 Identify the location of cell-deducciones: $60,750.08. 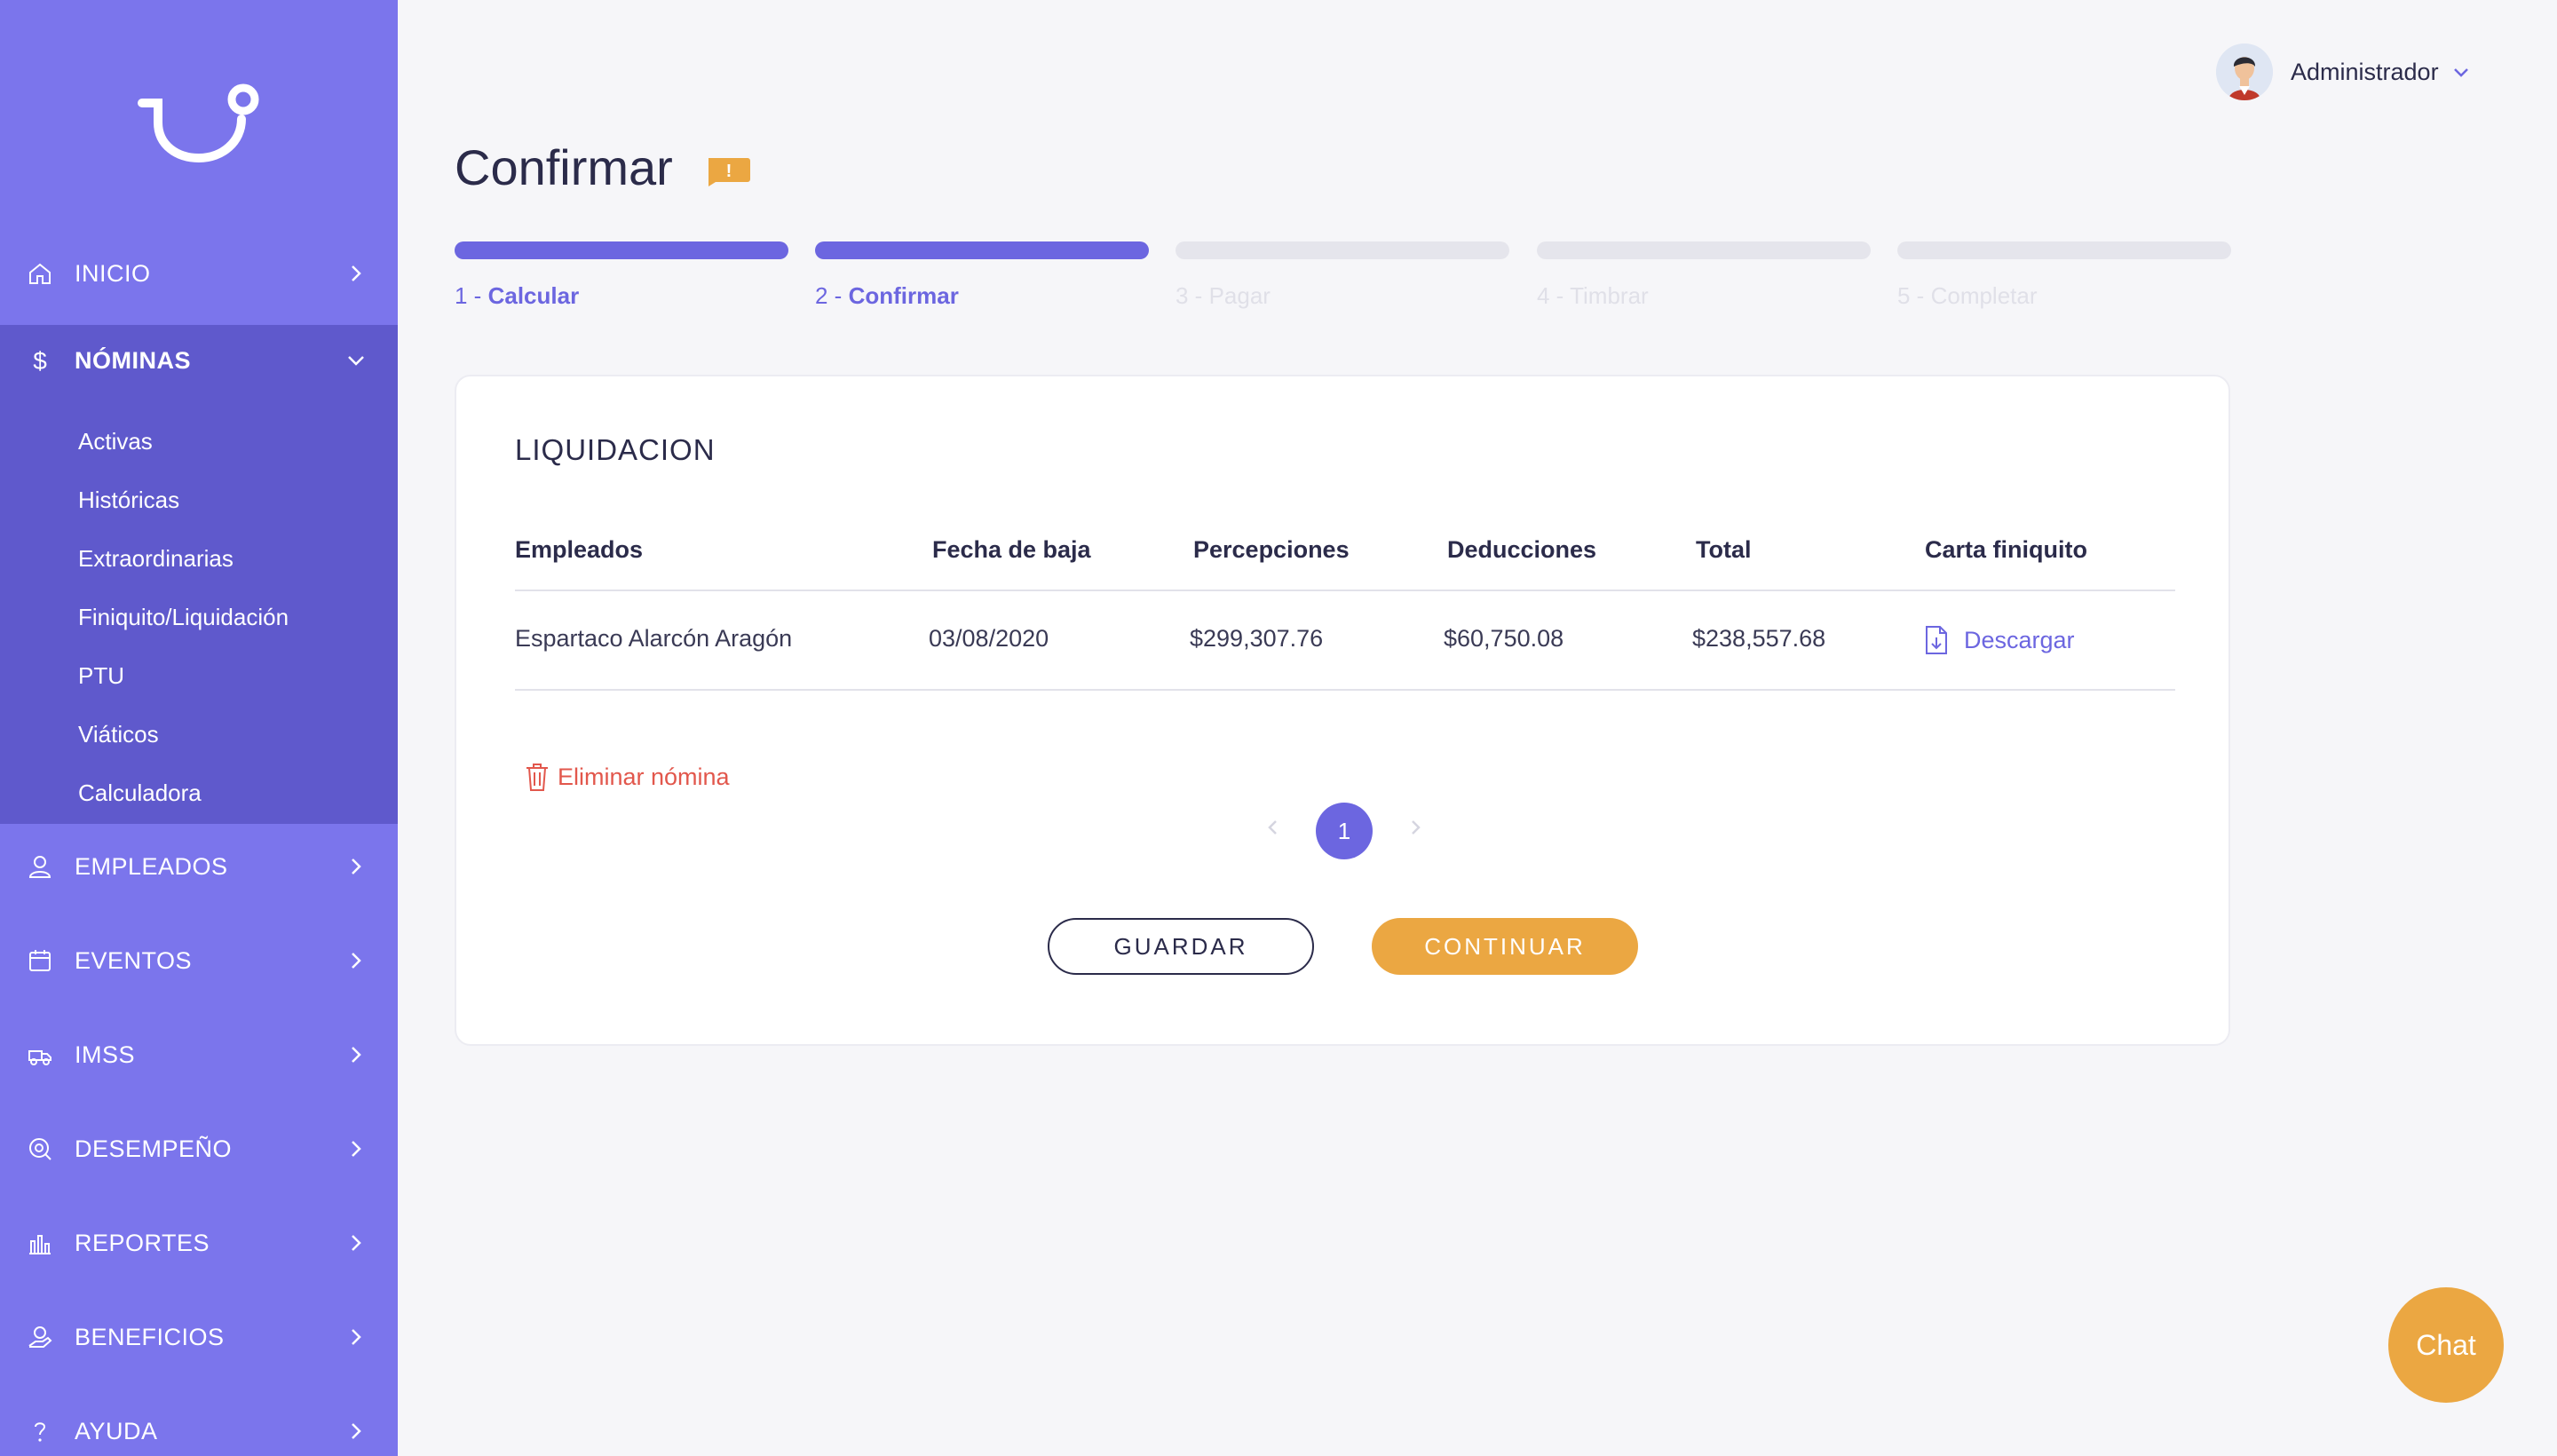
(1504, 638).